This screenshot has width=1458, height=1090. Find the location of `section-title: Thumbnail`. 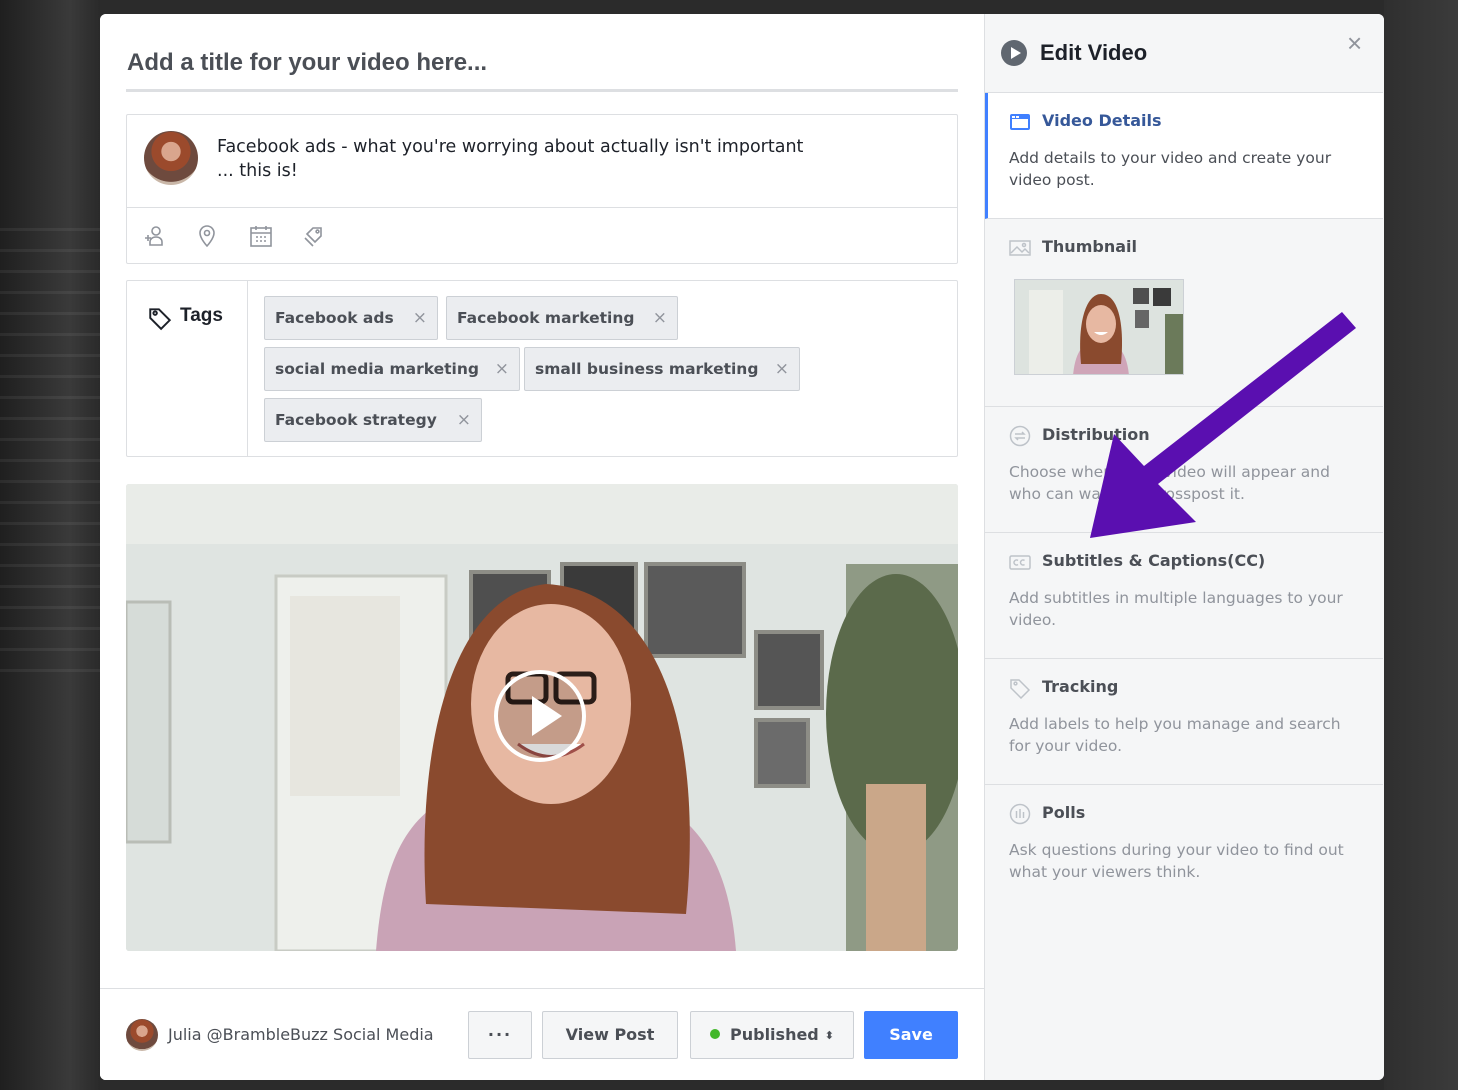

section-title: Thumbnail is located at coordinates (1089, 246).